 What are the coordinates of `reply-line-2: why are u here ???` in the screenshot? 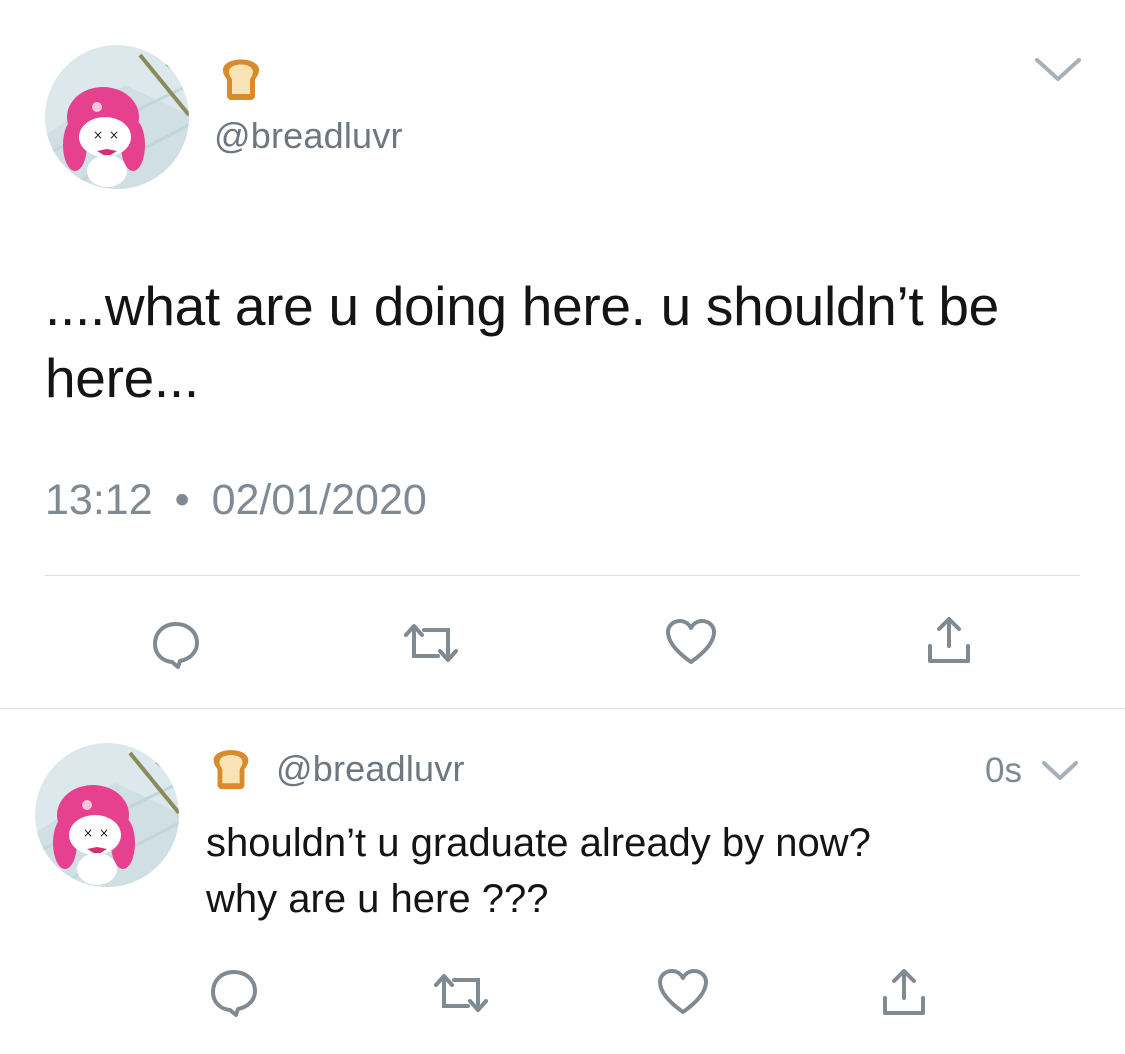 It's located at (377, 899).